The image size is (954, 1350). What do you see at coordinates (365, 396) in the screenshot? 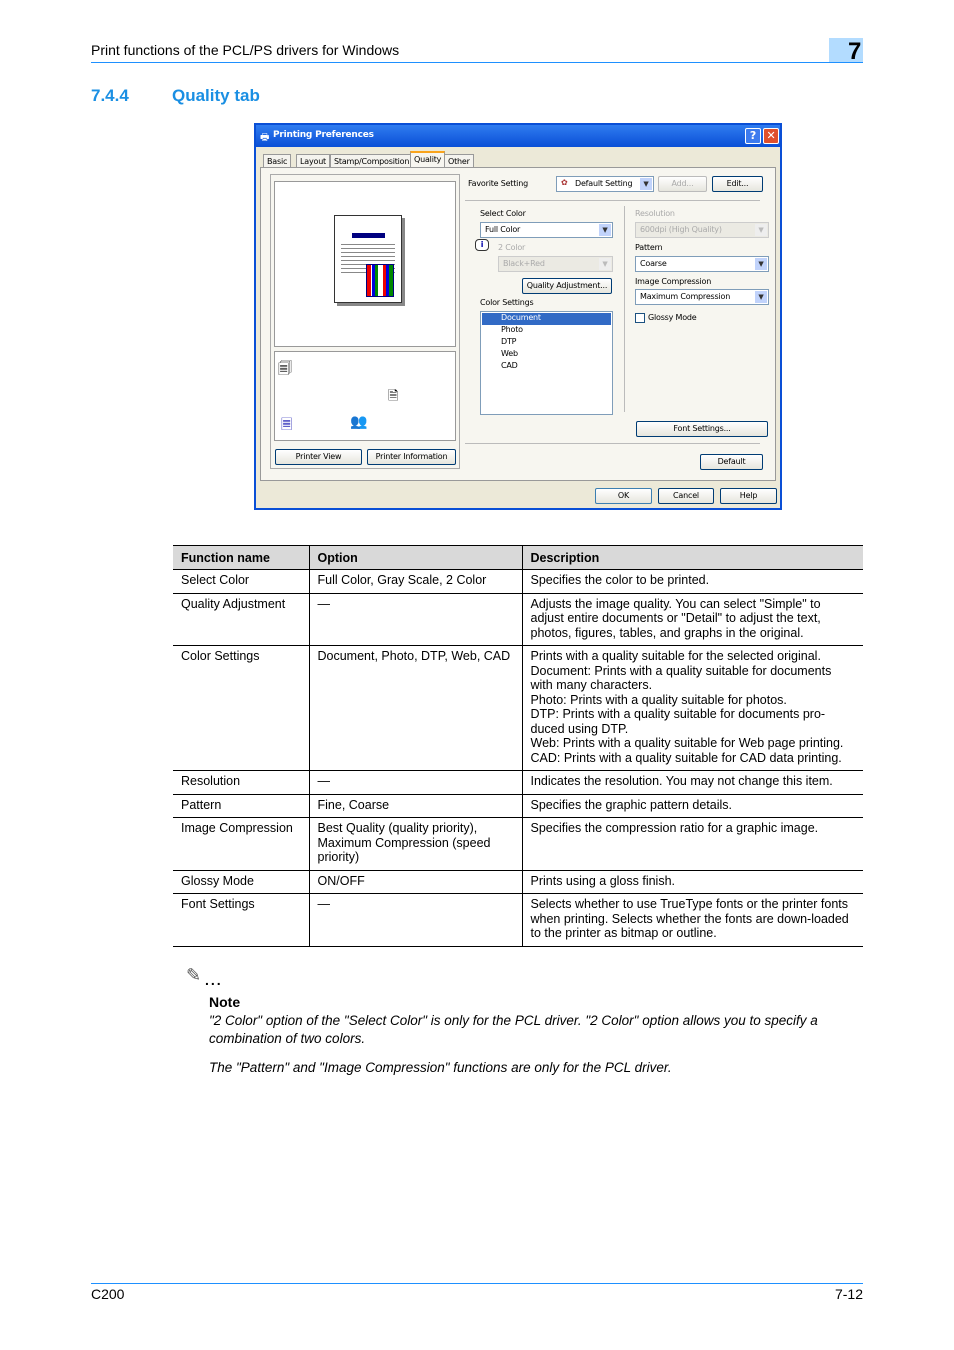
I see `device-view: 🗐 🗎 🗏 👥` at bounding box center [365, 396].